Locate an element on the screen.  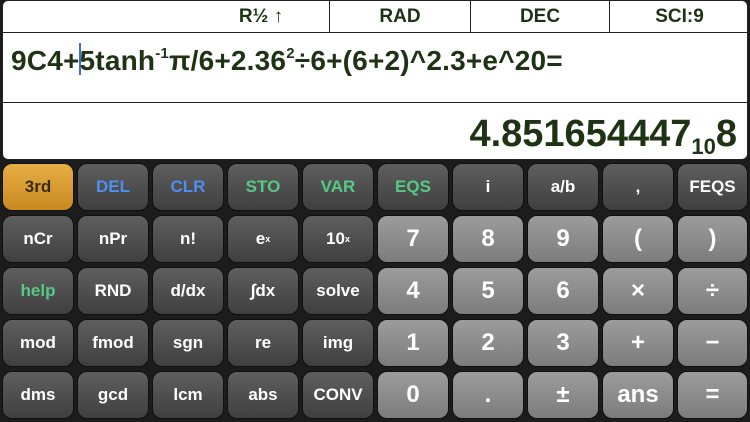
power-of-ten-button: 10 x is located at coordinates (338, 239).